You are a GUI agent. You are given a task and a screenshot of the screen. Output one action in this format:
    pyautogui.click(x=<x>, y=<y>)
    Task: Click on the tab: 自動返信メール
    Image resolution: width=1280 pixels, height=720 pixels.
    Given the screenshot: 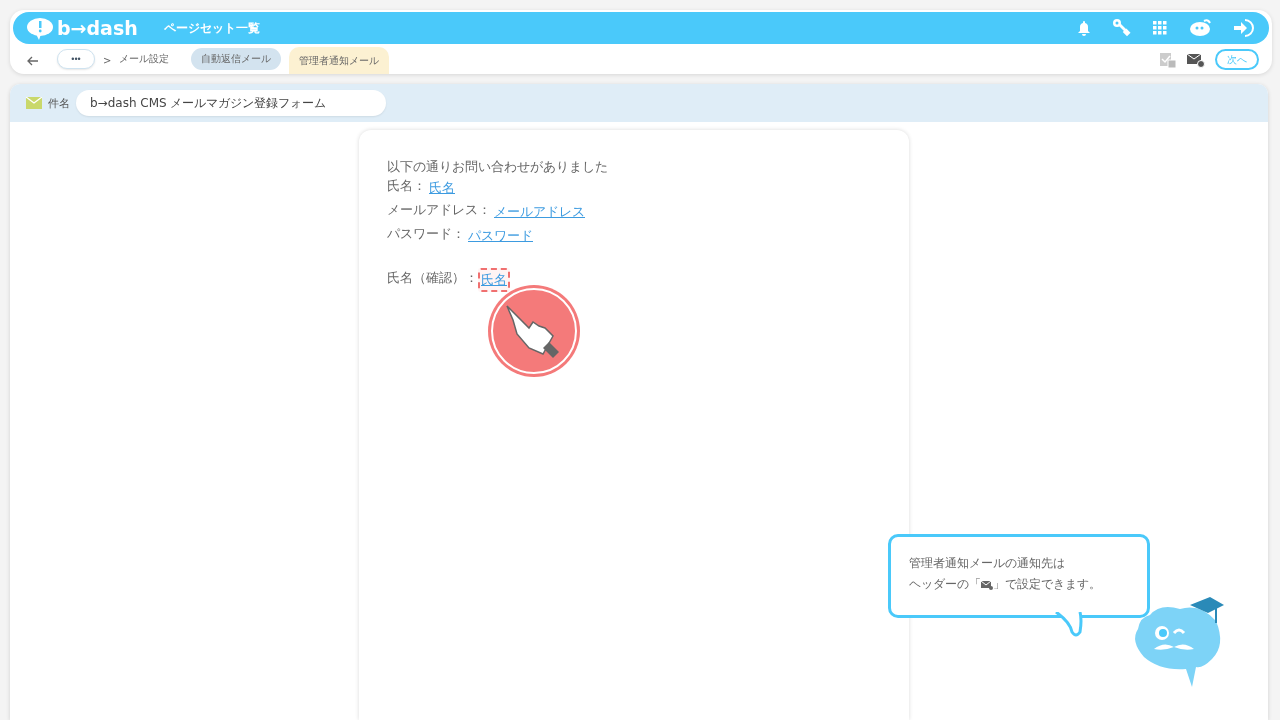 What is the action you would take?
    pyautogui.click(x=236, y=59)
    